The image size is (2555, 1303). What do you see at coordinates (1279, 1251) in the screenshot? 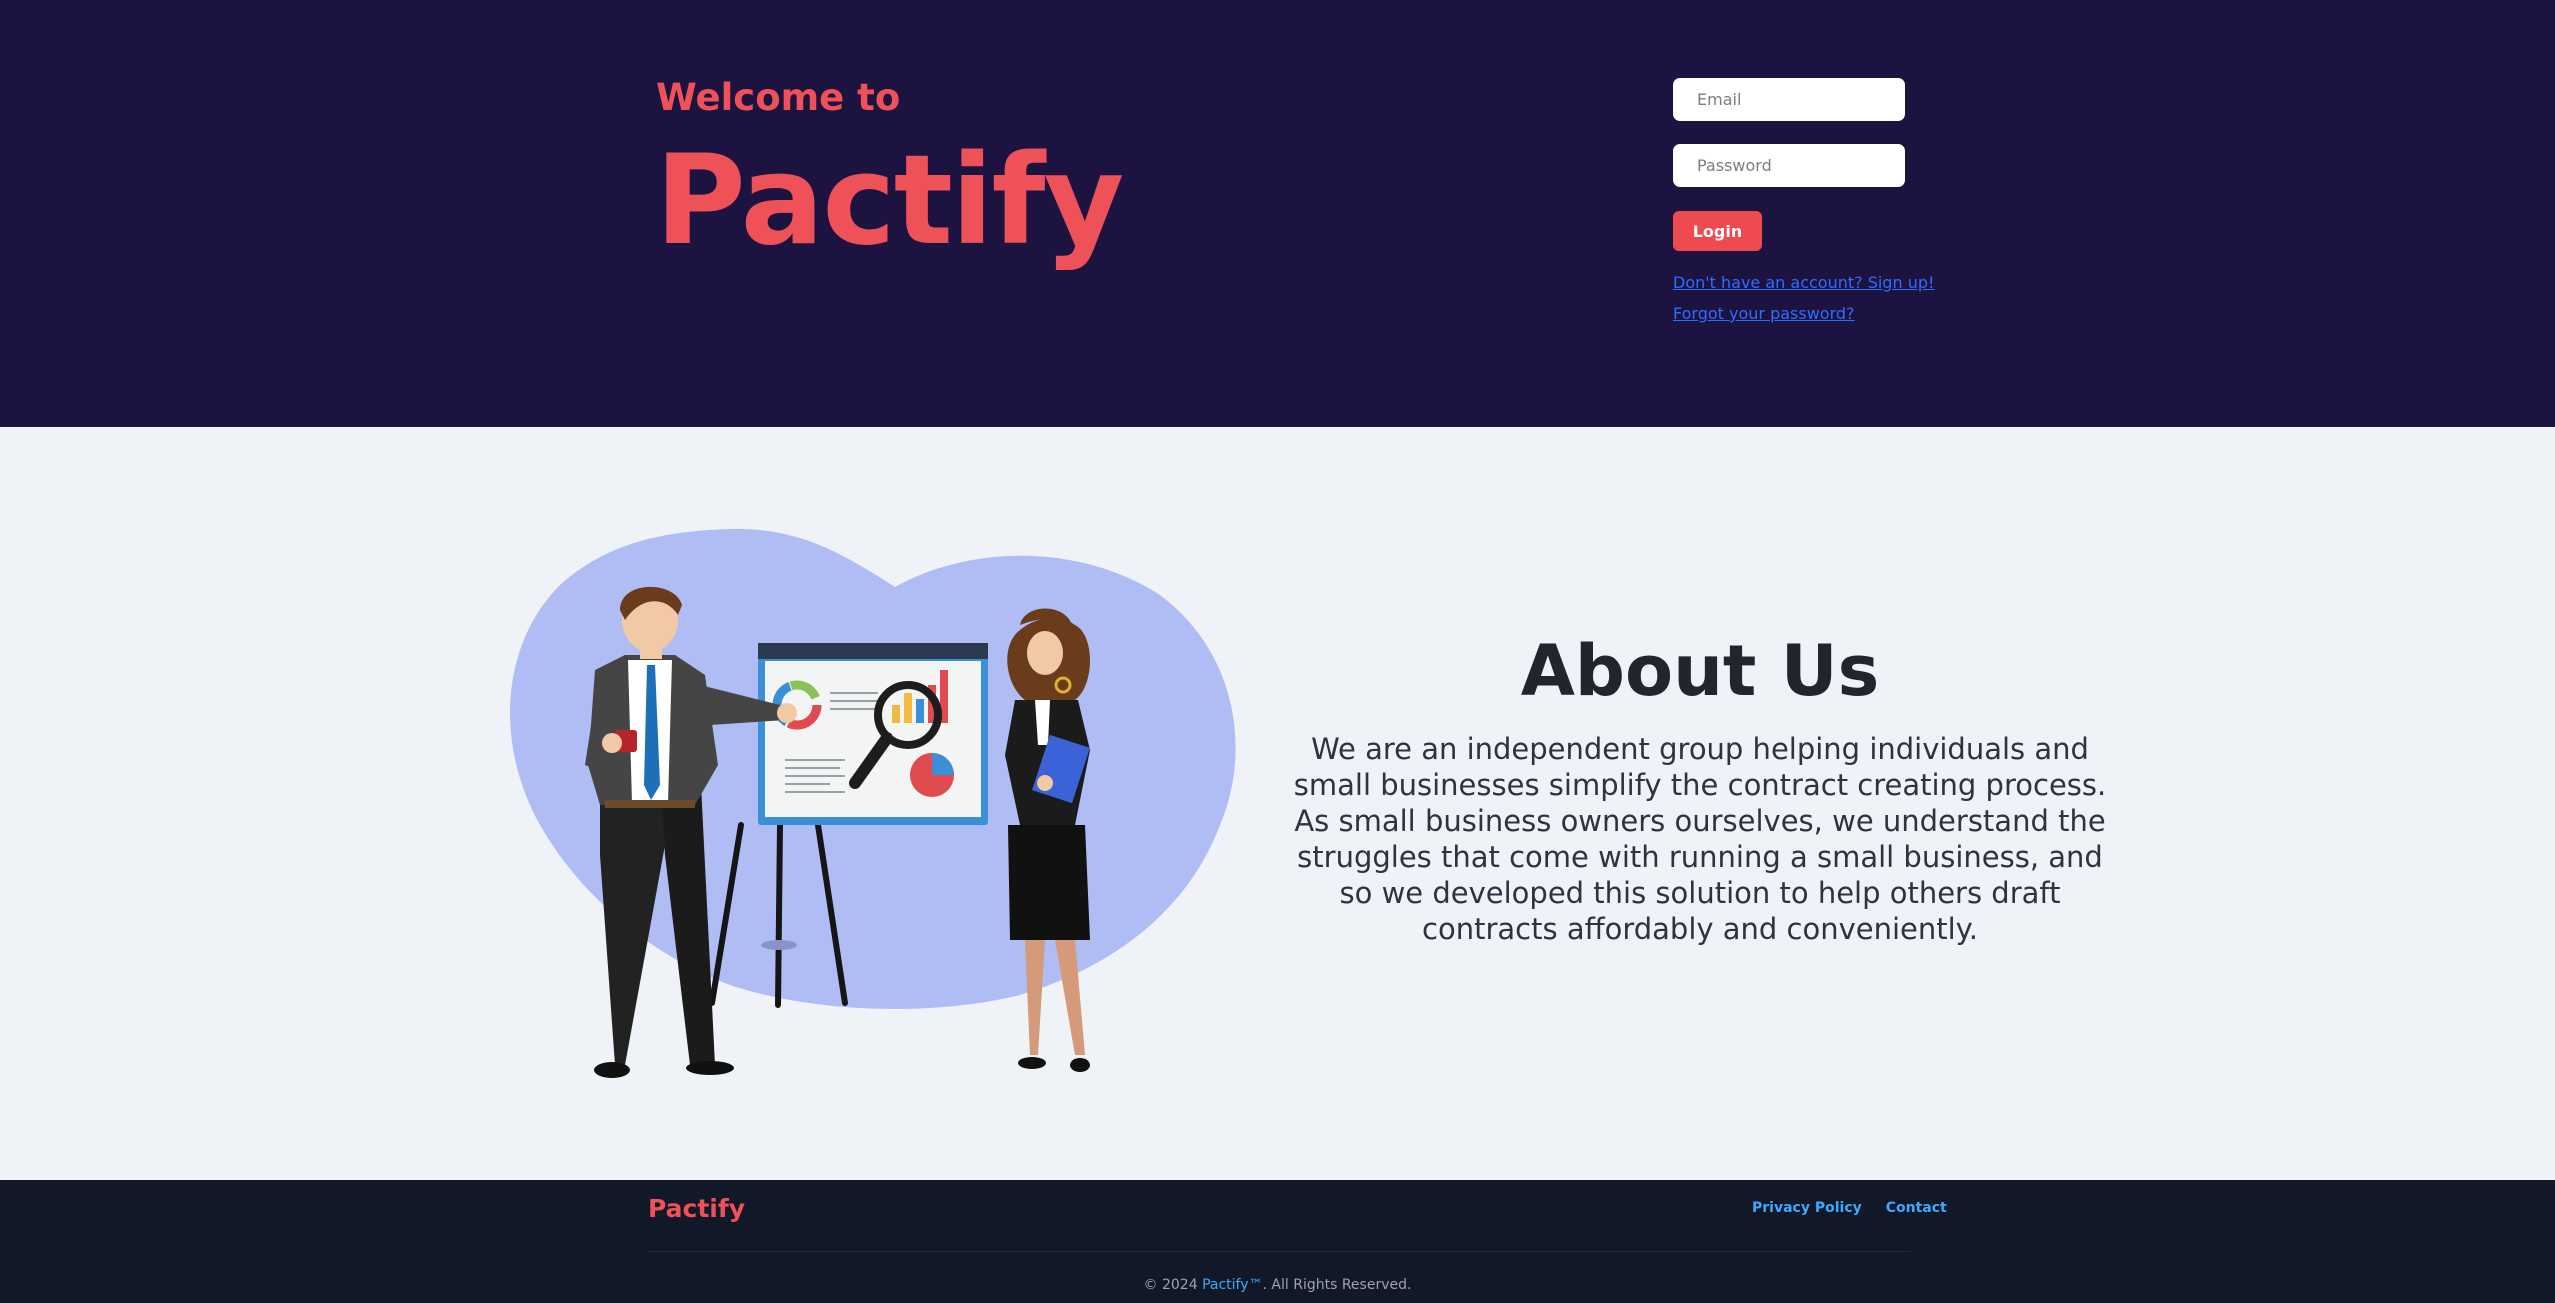
I see `footer-divider` at bounding box center [1279, 1251].